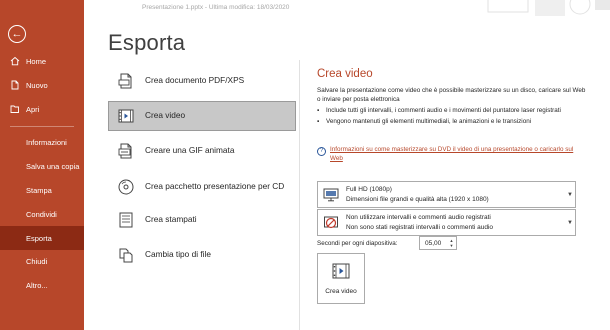 The height and width of the screenshot is (330, 610). Describe the element at coordinates (37, 85) in the screenshot. I see `sidebar-item-label: Nuovo` at that location.